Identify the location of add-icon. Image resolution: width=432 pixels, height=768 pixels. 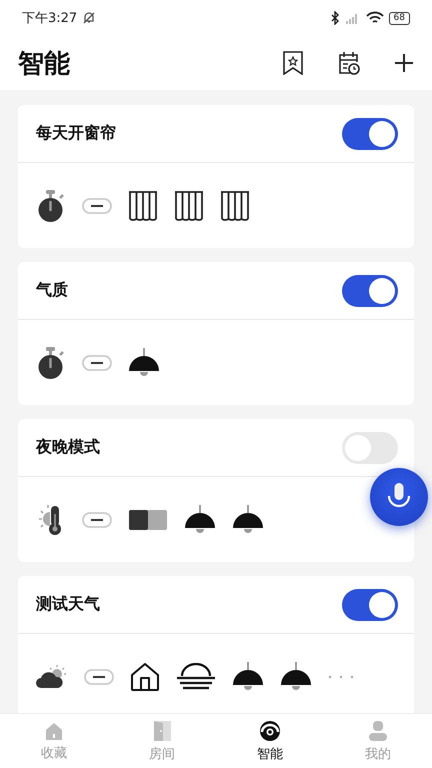
(404, 63).